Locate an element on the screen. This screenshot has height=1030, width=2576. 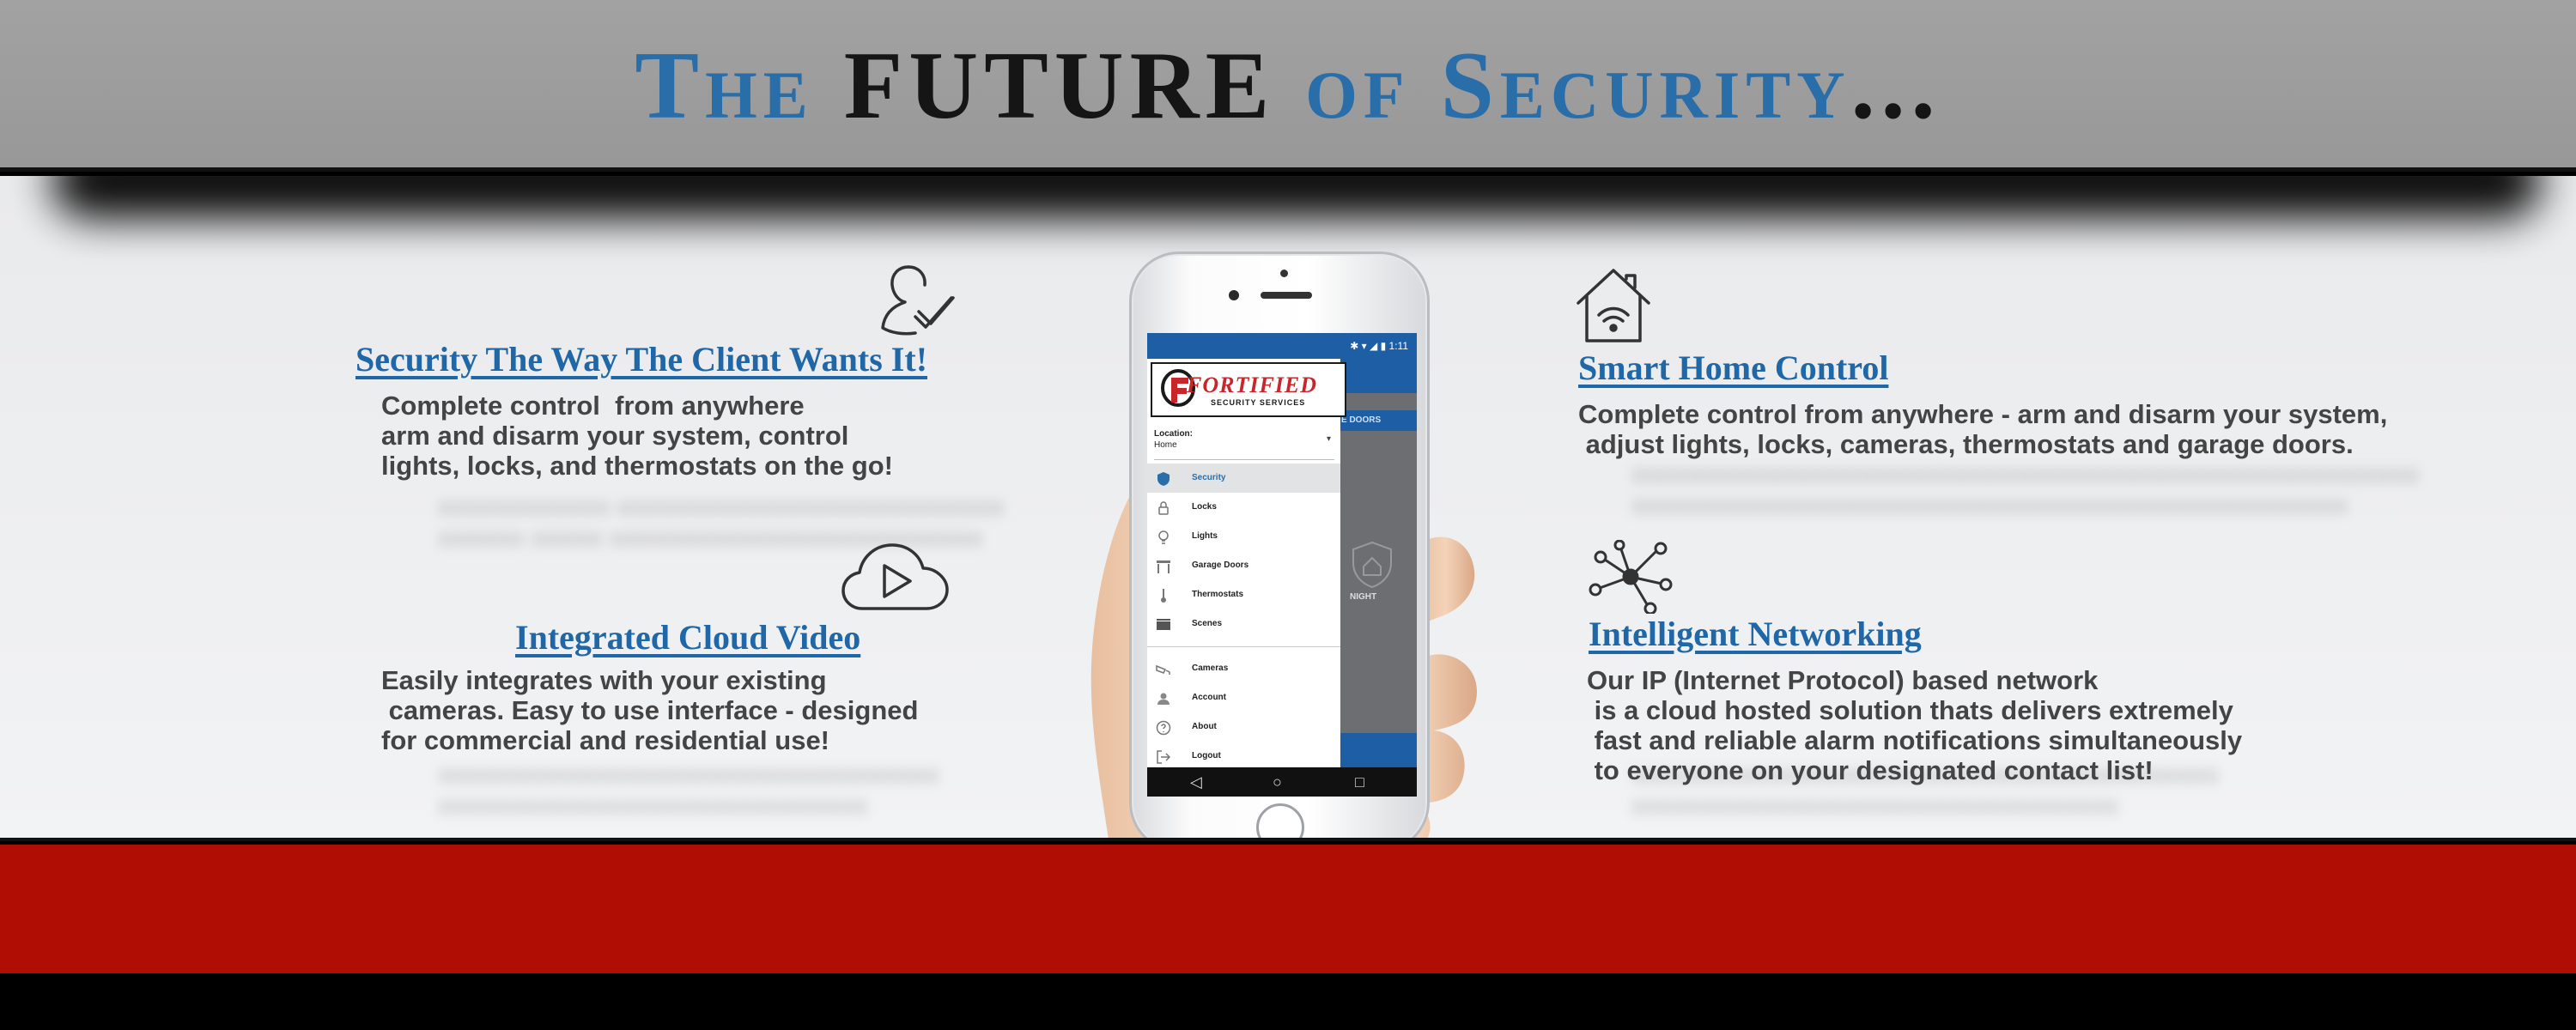
caret-down-icon: ▾ is located at coordinates (1328, 439).